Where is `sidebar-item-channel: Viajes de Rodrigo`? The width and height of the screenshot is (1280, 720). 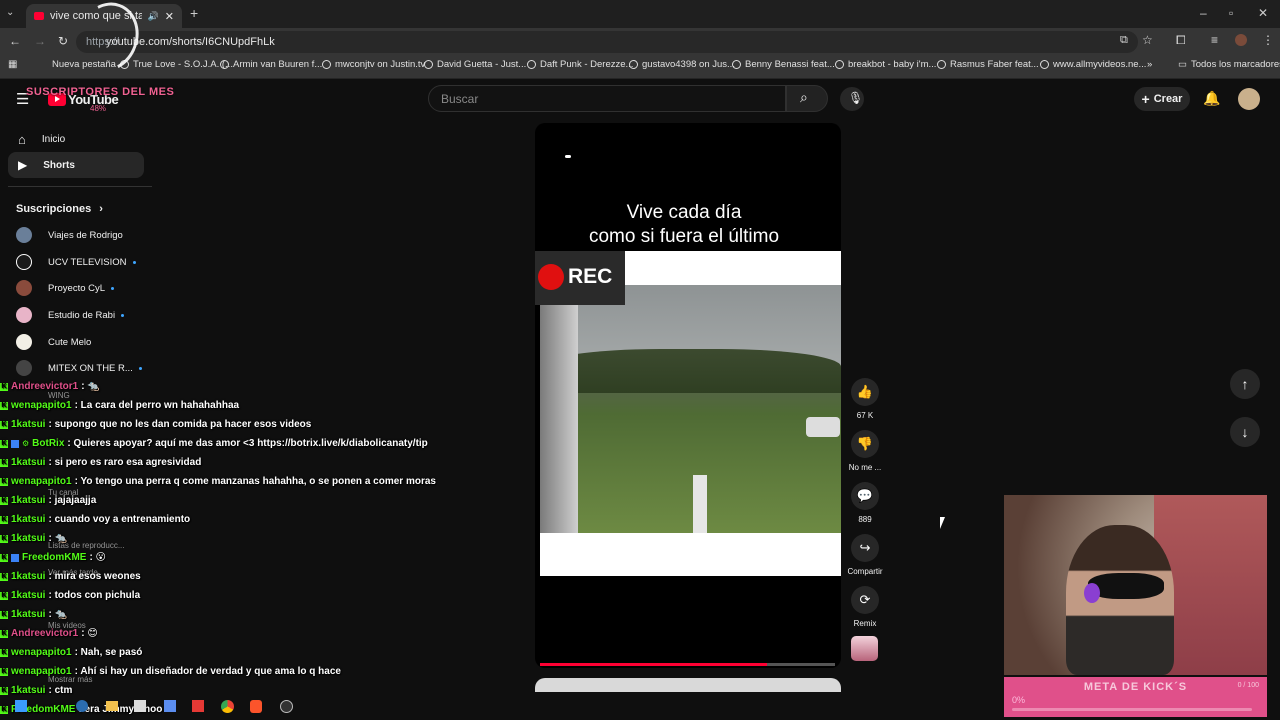 sidebar-item-channel: Viajes de Rodrigo is located at coordinates (69, 235).